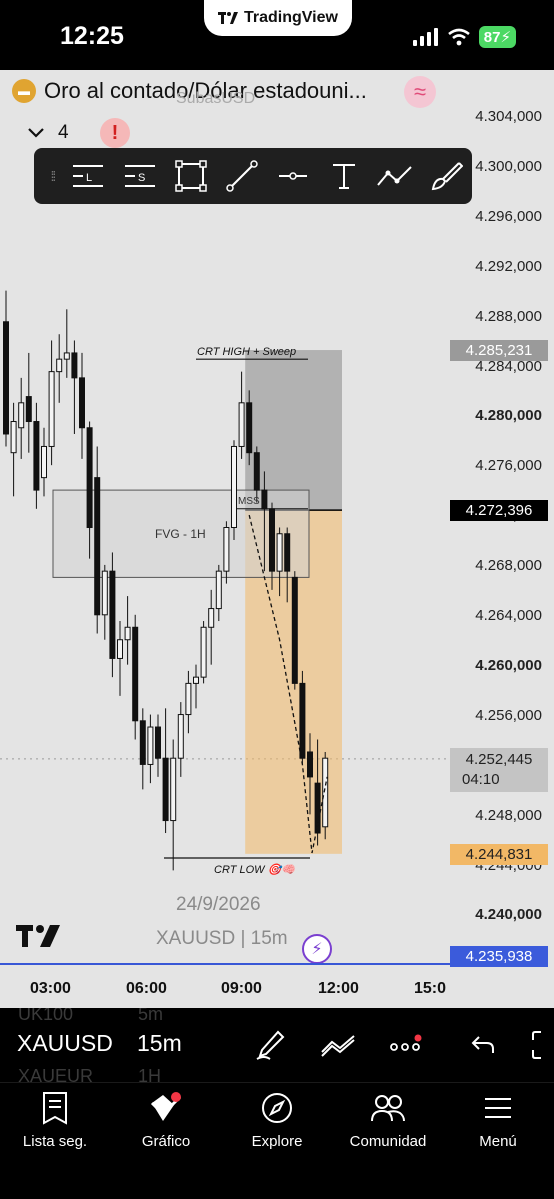 Image resolution: width=554 pixels, height=1199 pixels. I want to click on chart-date: 24/9/2026, so click(218, 904).